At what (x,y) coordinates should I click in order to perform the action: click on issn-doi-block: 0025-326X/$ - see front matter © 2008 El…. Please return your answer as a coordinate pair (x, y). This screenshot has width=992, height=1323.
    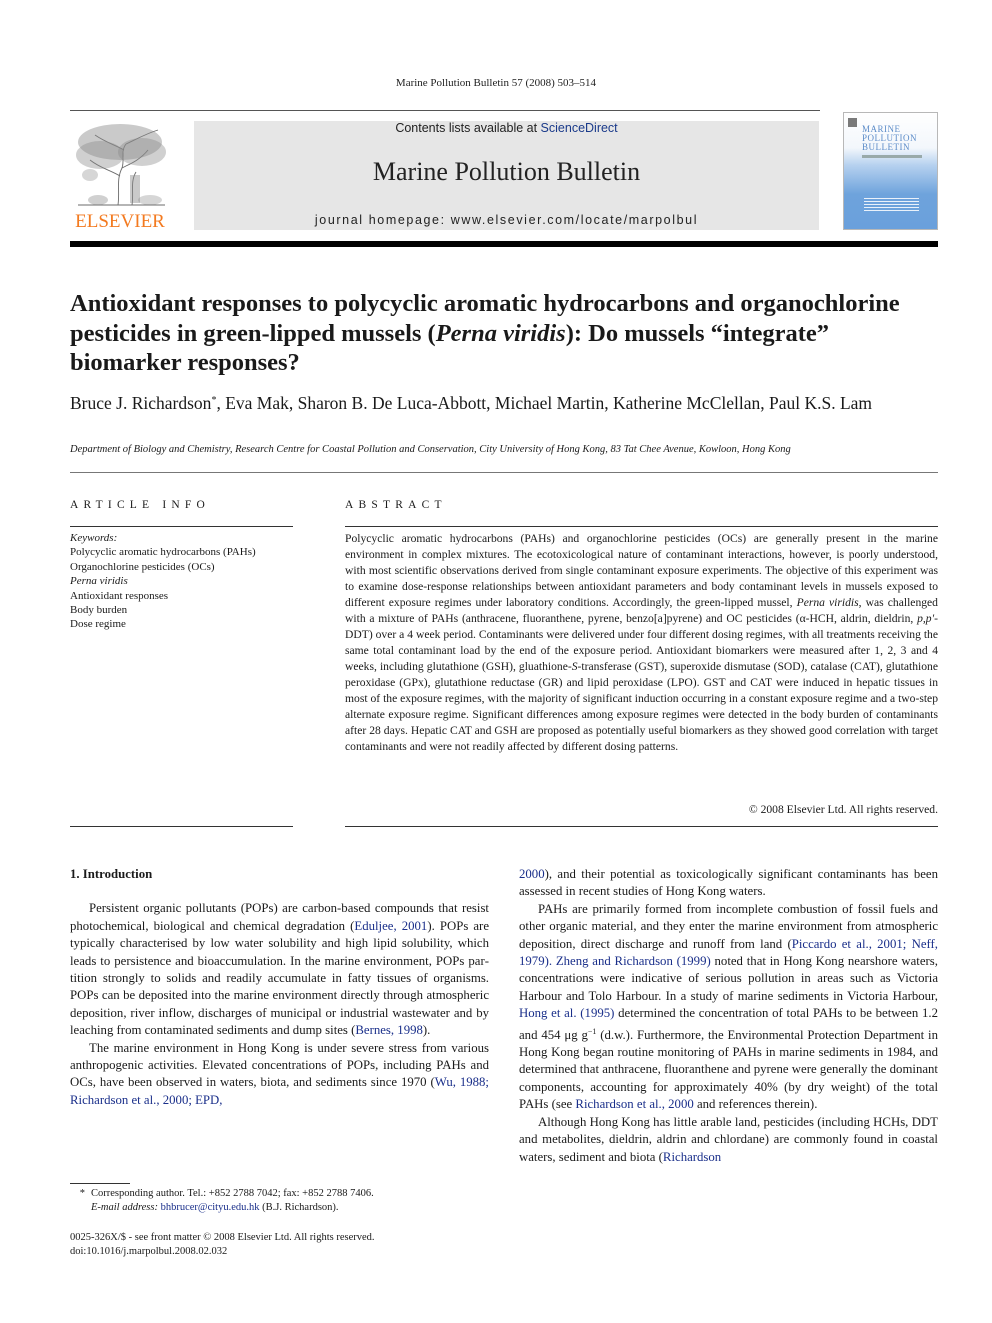
    Looking at the image, I should click on (290, 1245).